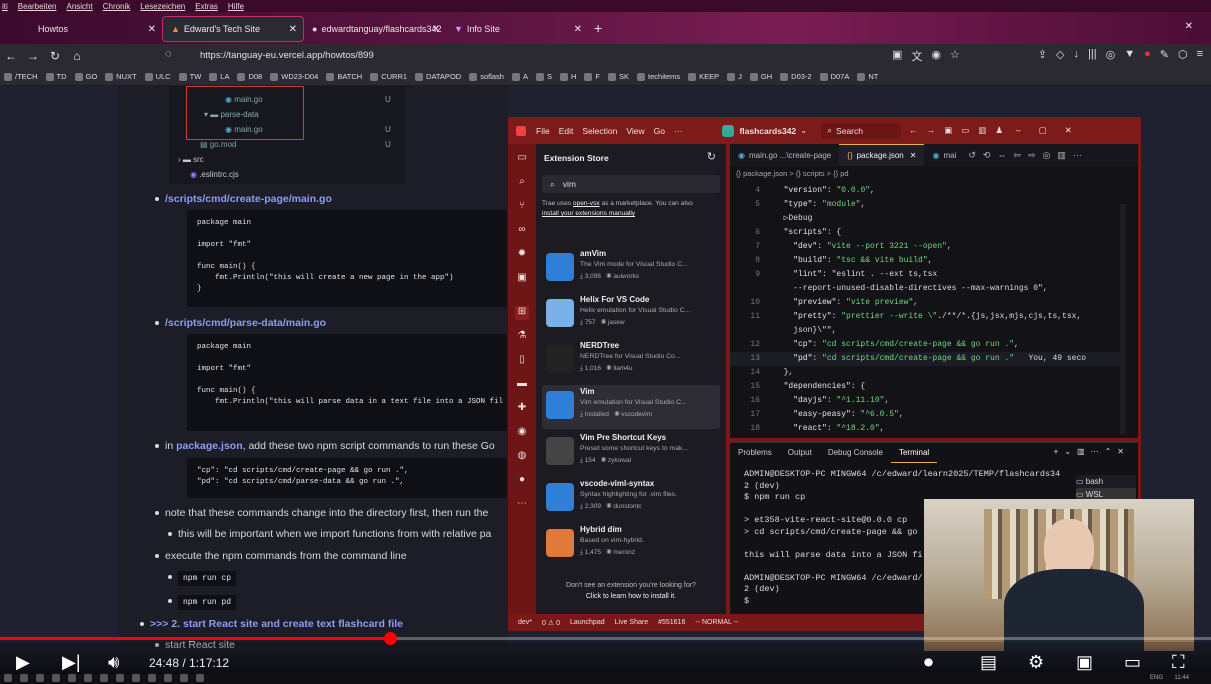 The width and height of the screenshot is (1211, 684). I want to click on link-icon: ∞, so click(522, 231).